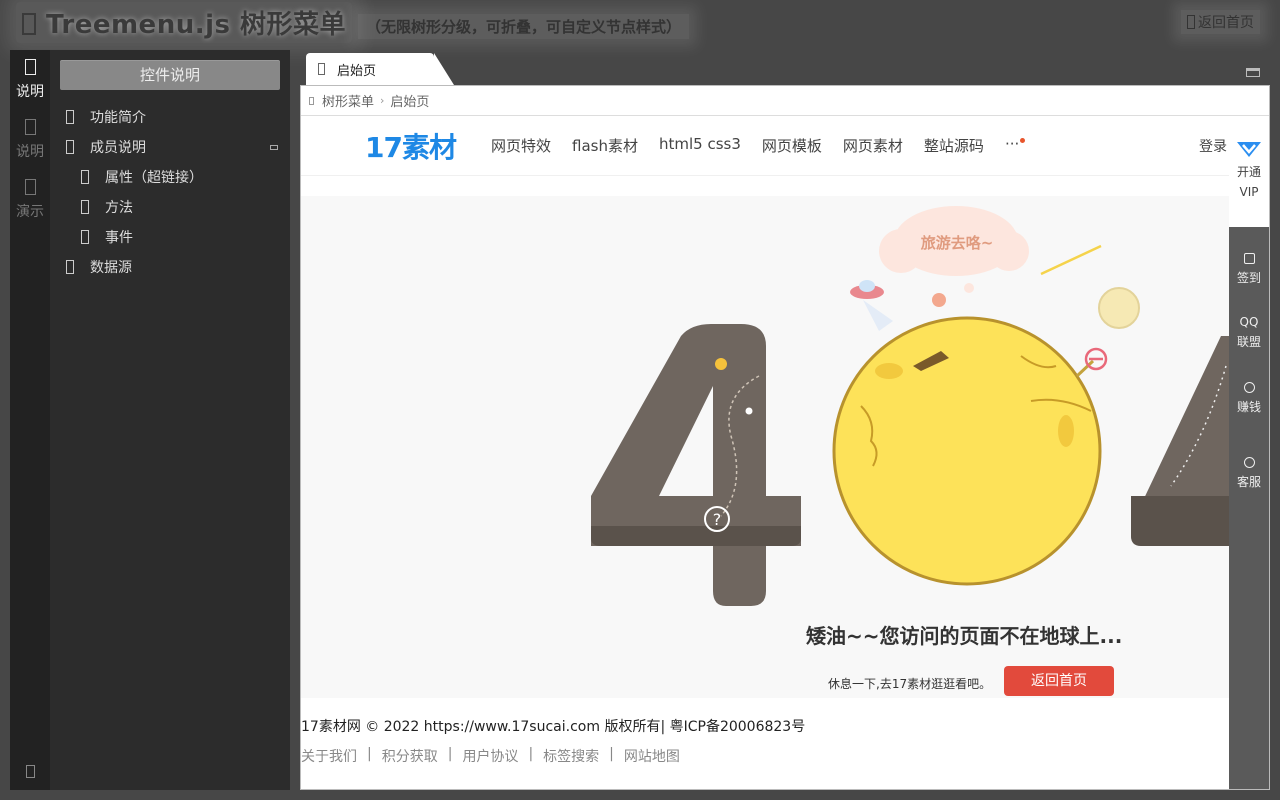 The width and height of the screenshot is (1280, 800). I want to click on nav-link-materials: 网页素材, so click(873, 145).